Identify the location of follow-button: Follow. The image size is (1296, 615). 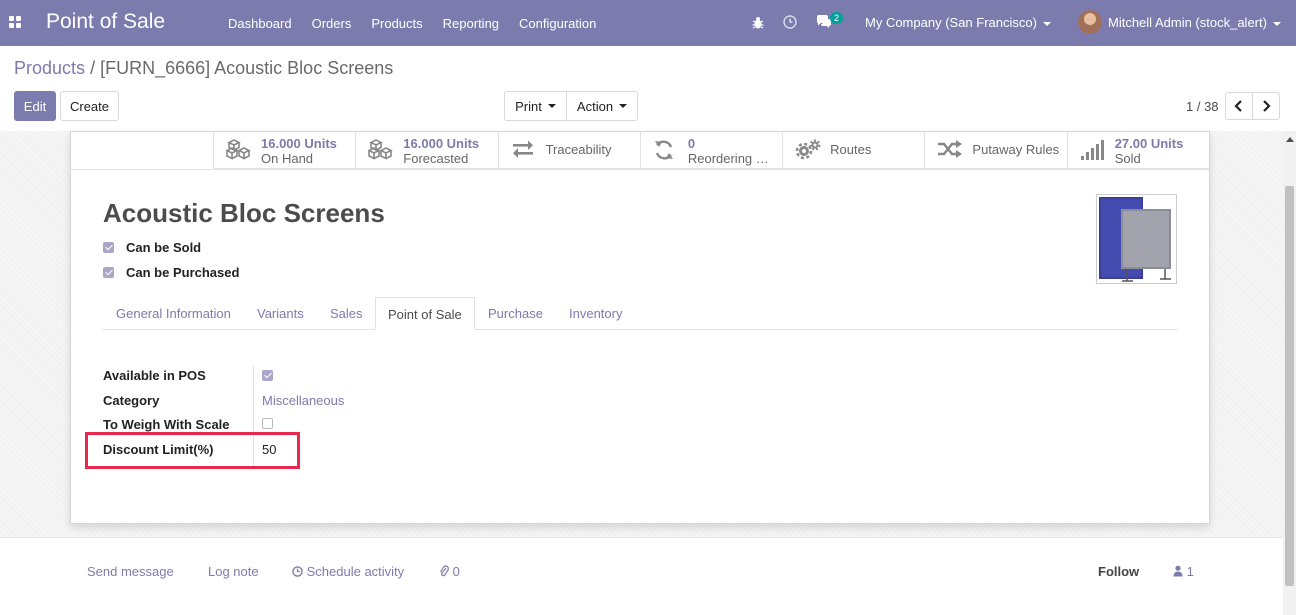
(1118, 571).